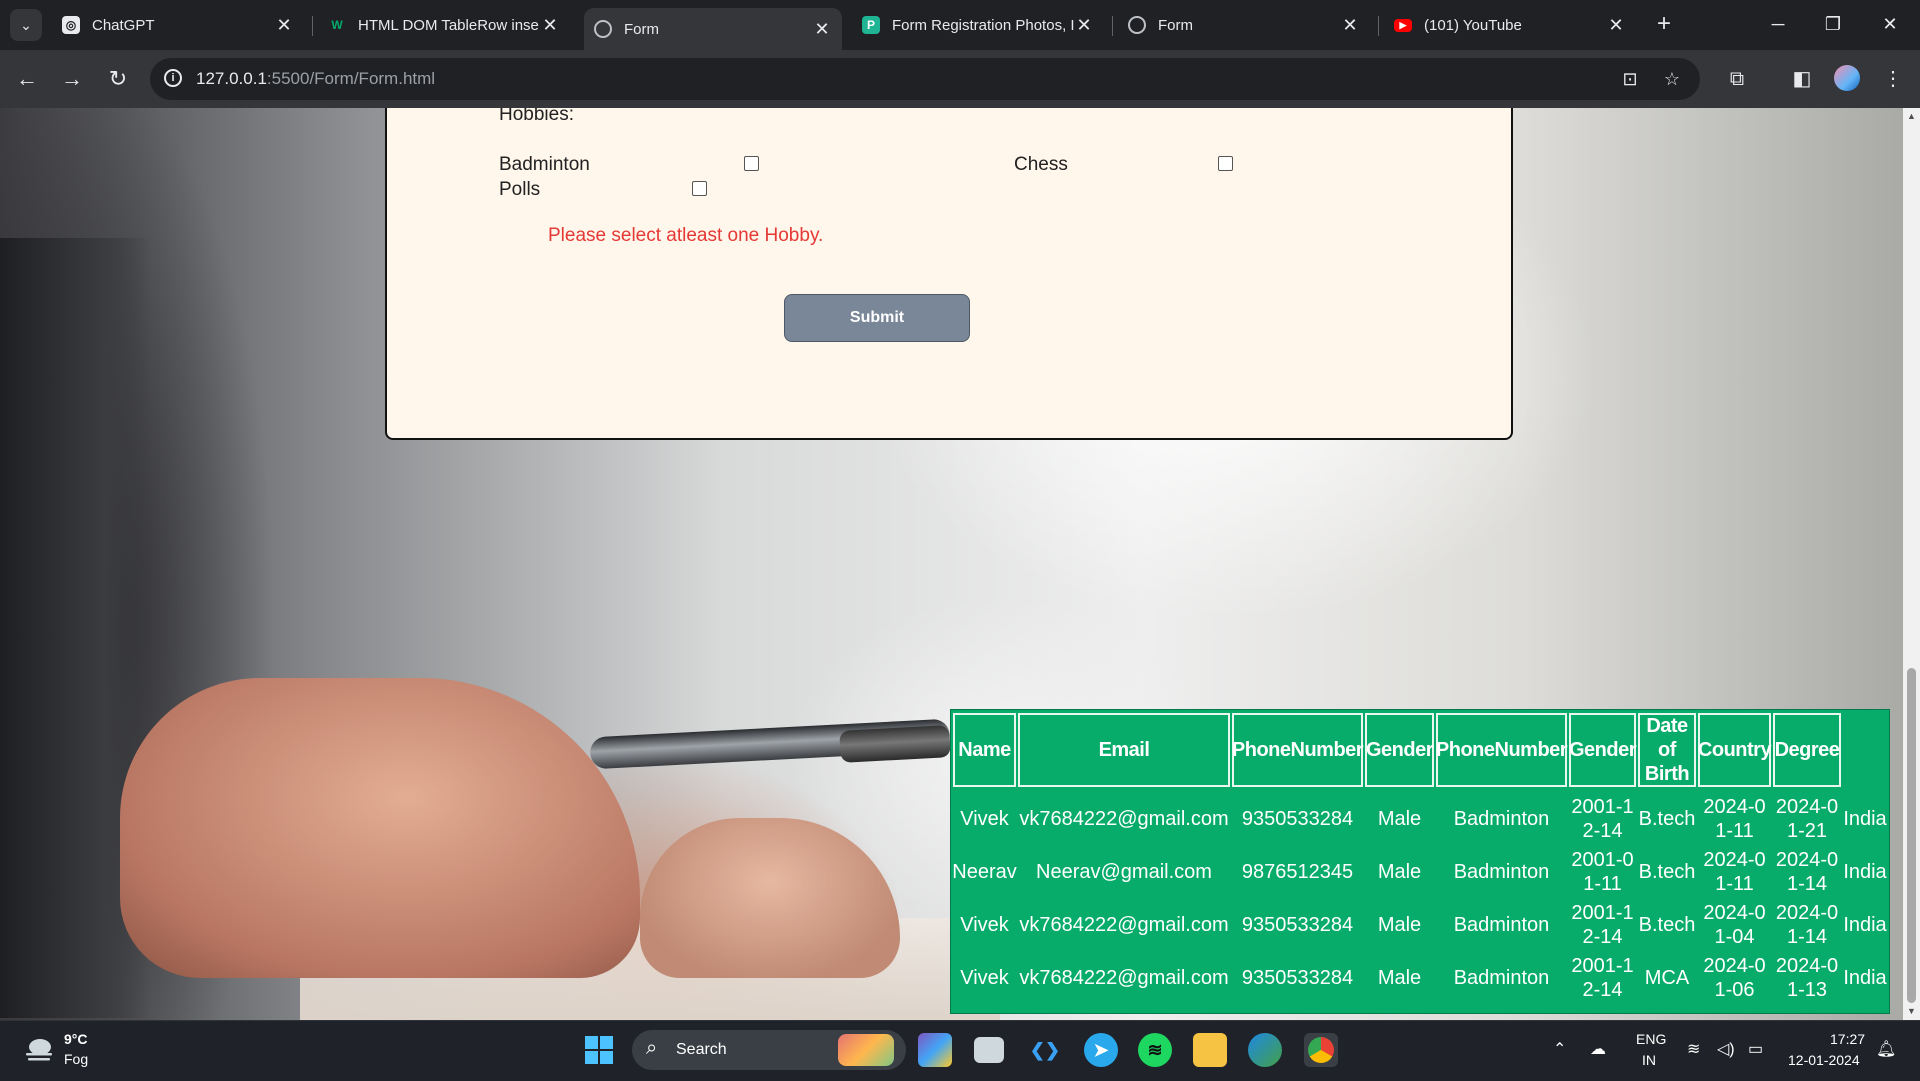 This screenshot has width=1920, height=1081. I want to click on scroll-down-arrow-icon: ▼, so click(1911, 1011).